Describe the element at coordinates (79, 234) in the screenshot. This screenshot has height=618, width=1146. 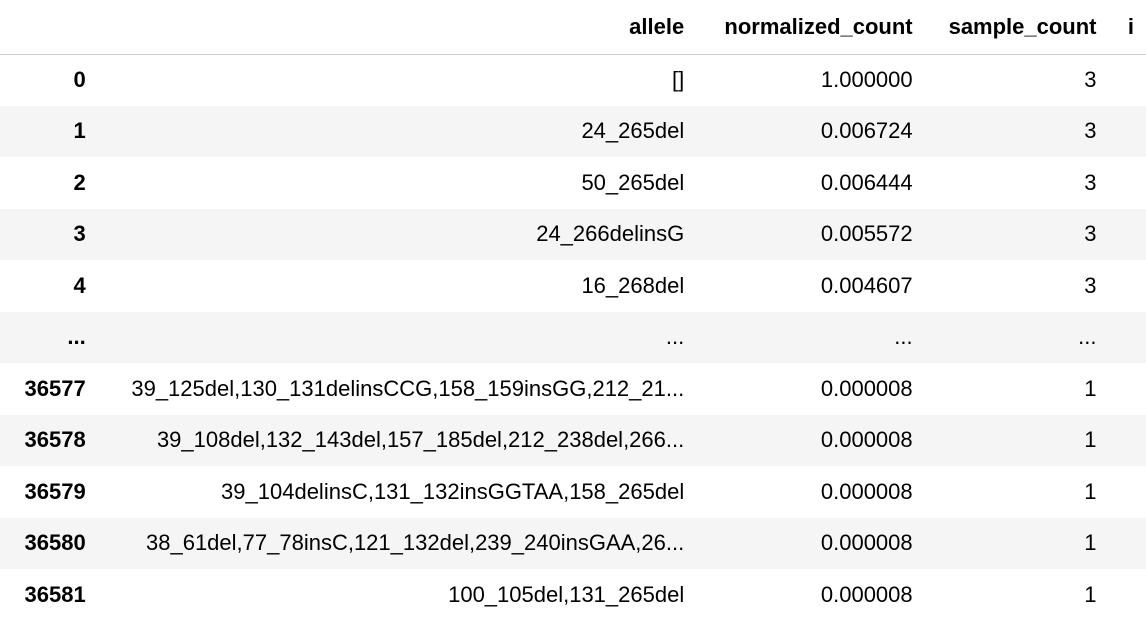
I see `row-index: 3` at that location.